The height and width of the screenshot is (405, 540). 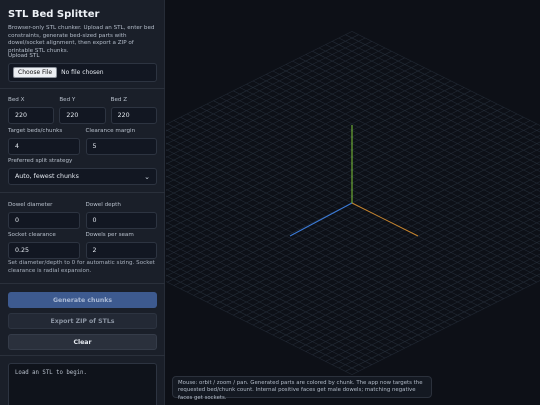 What do you see at coordinates (35, 131) in the screenshot?
I see `target-beds-label: Target beds/chunks` at bounding box center [35, 131].